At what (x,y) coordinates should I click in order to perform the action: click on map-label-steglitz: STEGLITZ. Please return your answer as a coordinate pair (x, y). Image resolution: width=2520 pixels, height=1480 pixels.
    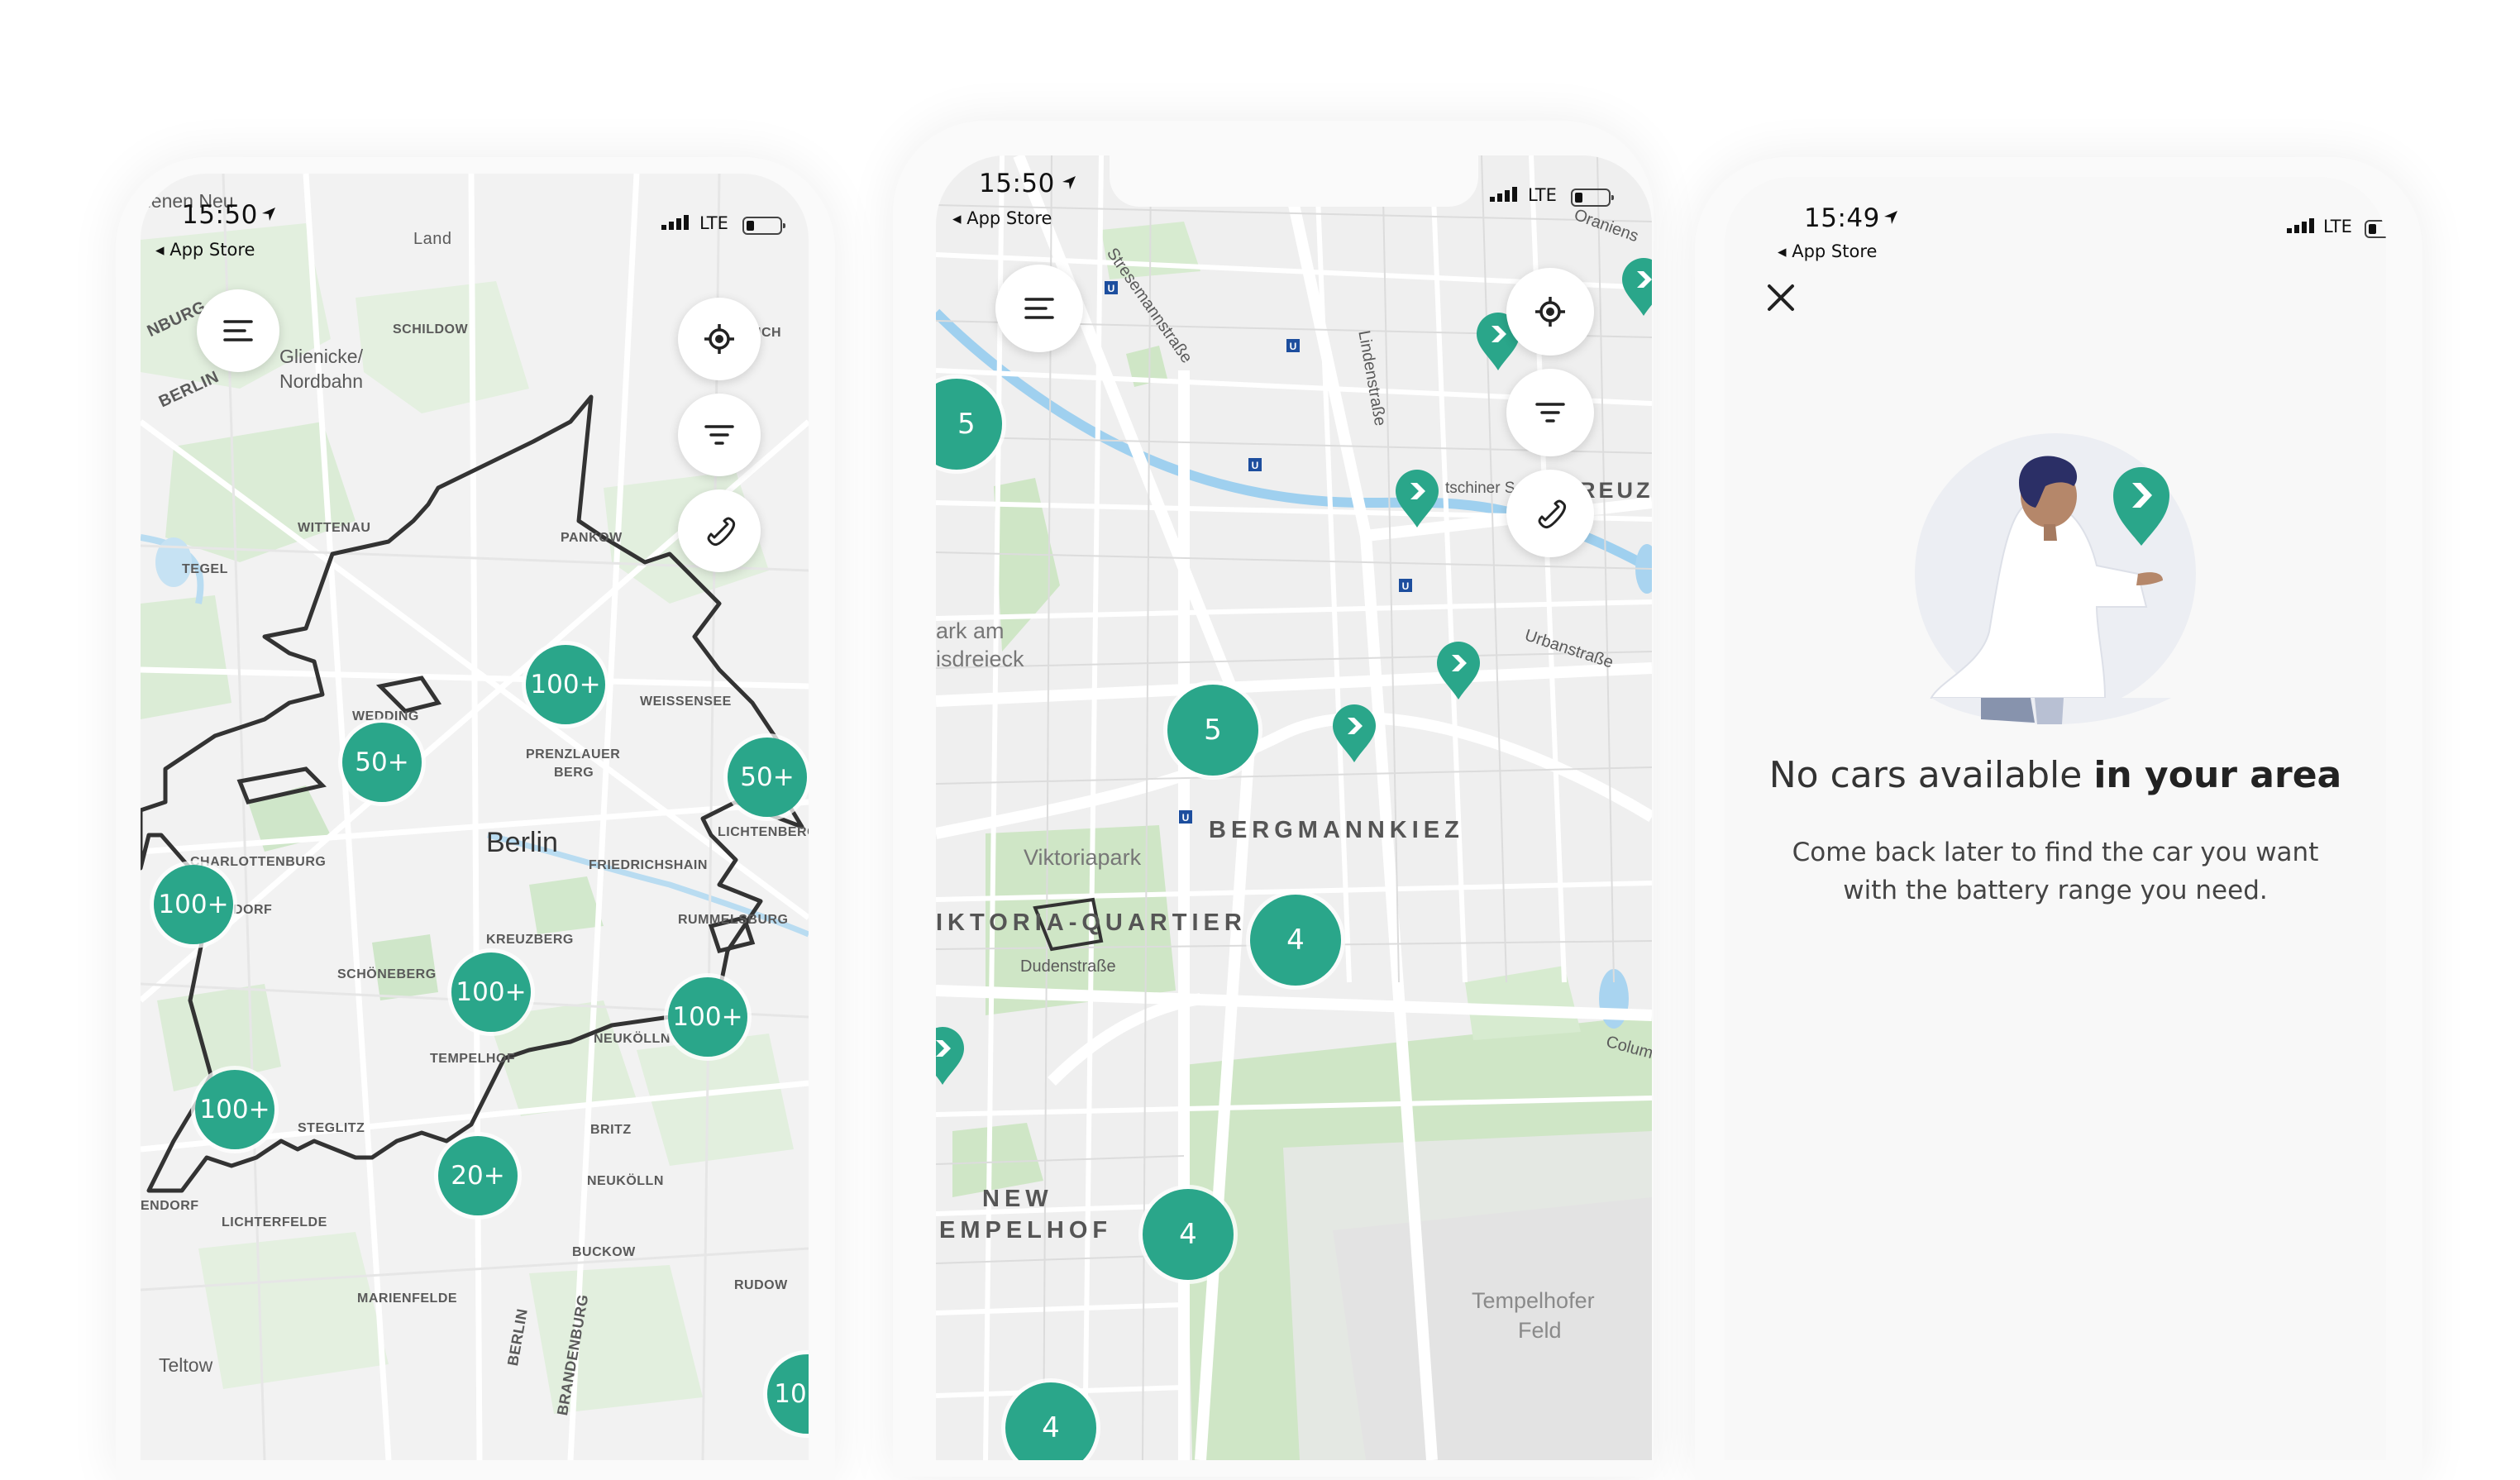
    Looking at the image, I should click on (331, 1128).